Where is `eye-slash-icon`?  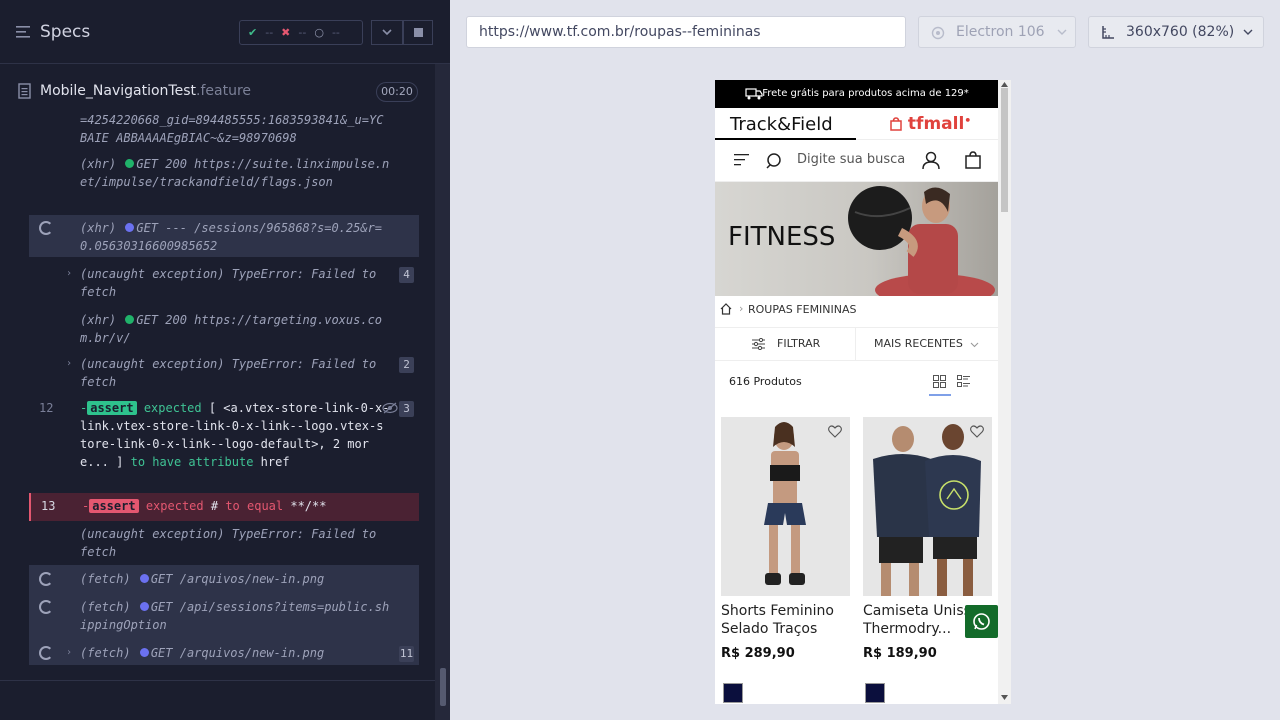
eye-slash-icon is located at coordinates (390, 408).